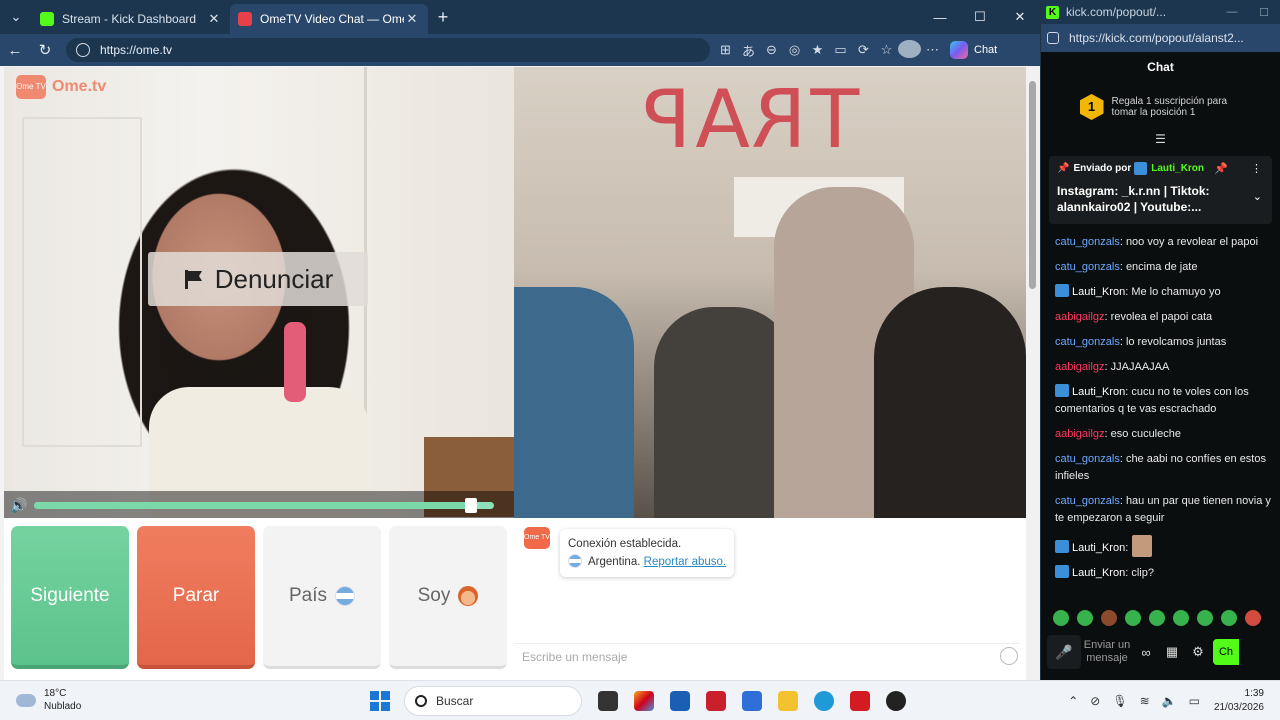 The height and width of the screenshot is (720, 1280). What do you see at coordinates (48, 700) in the screenshot?
I see `weather-widget: 18°C Nublado` at bounding box center [48, 700].